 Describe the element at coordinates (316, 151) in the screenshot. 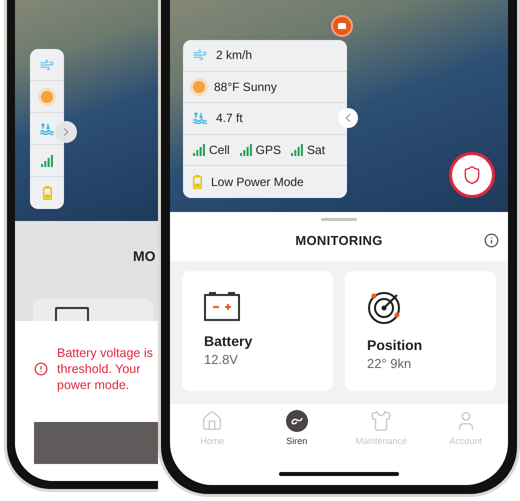

I see `signal-label: Sat` at that location.